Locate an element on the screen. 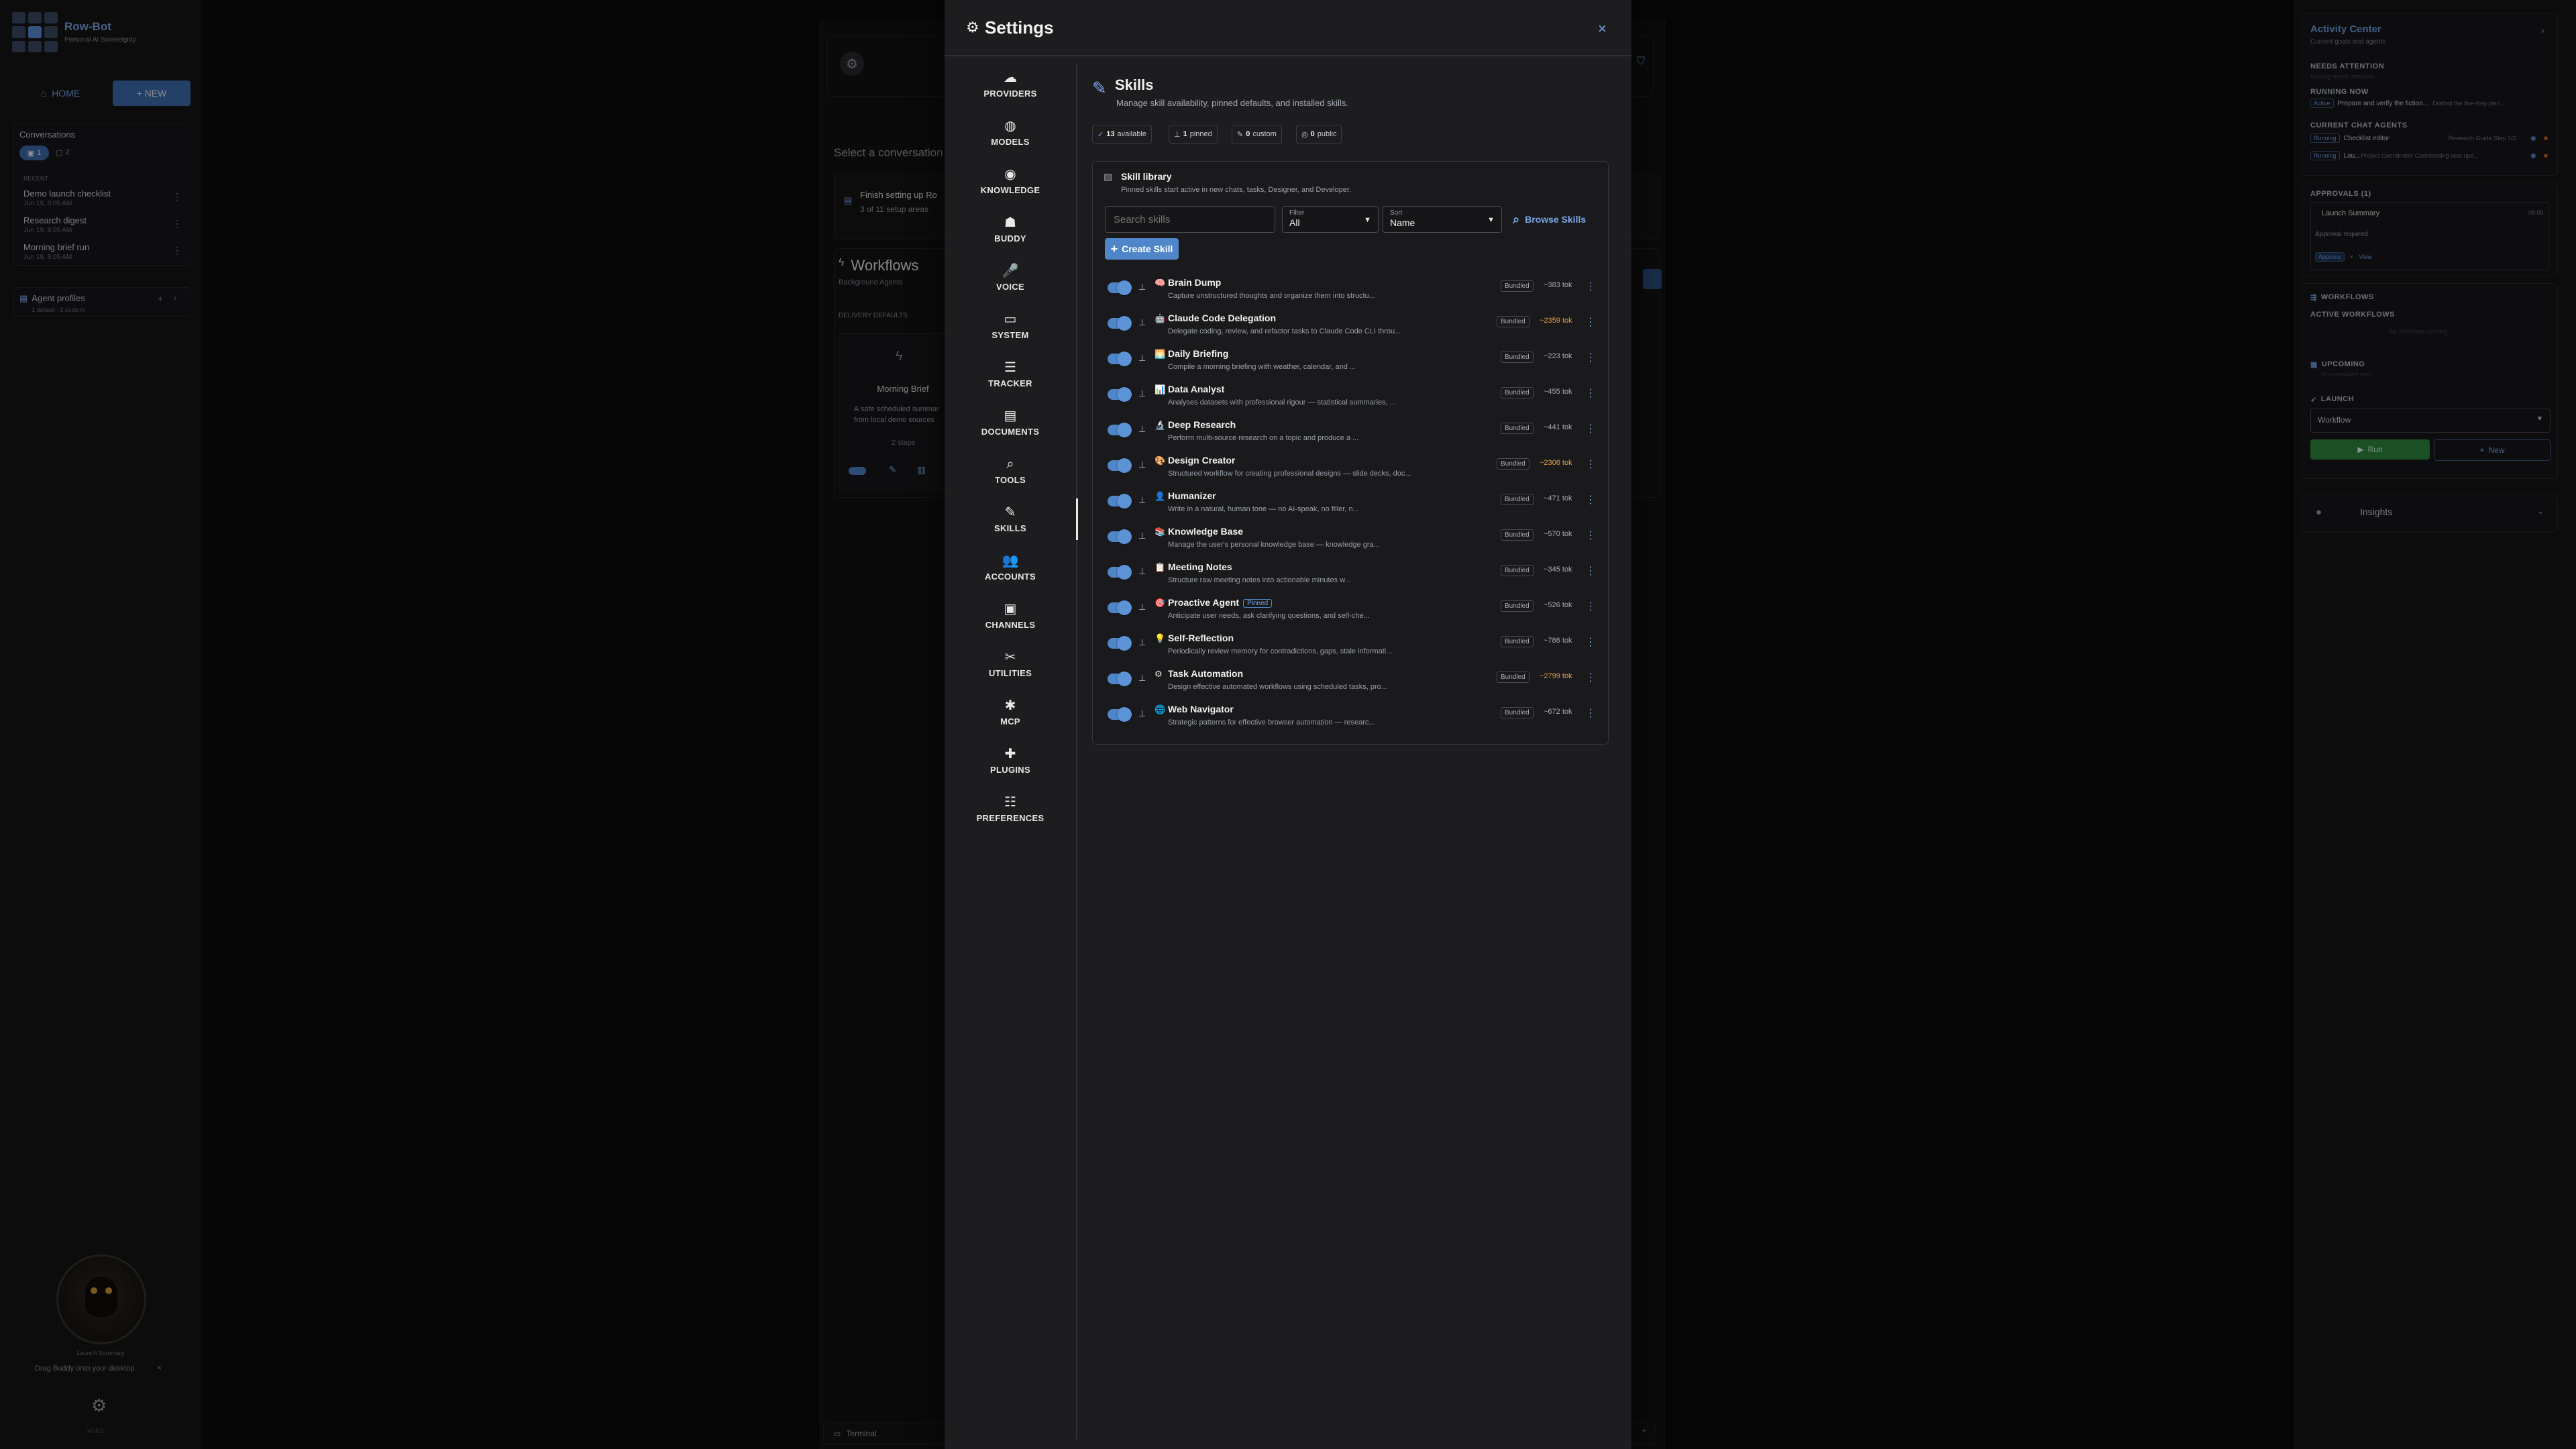 This screenshot has height=1449, width=2576. nav-tools: ⌕ TOOLS is located at coordinates (1010, 471).